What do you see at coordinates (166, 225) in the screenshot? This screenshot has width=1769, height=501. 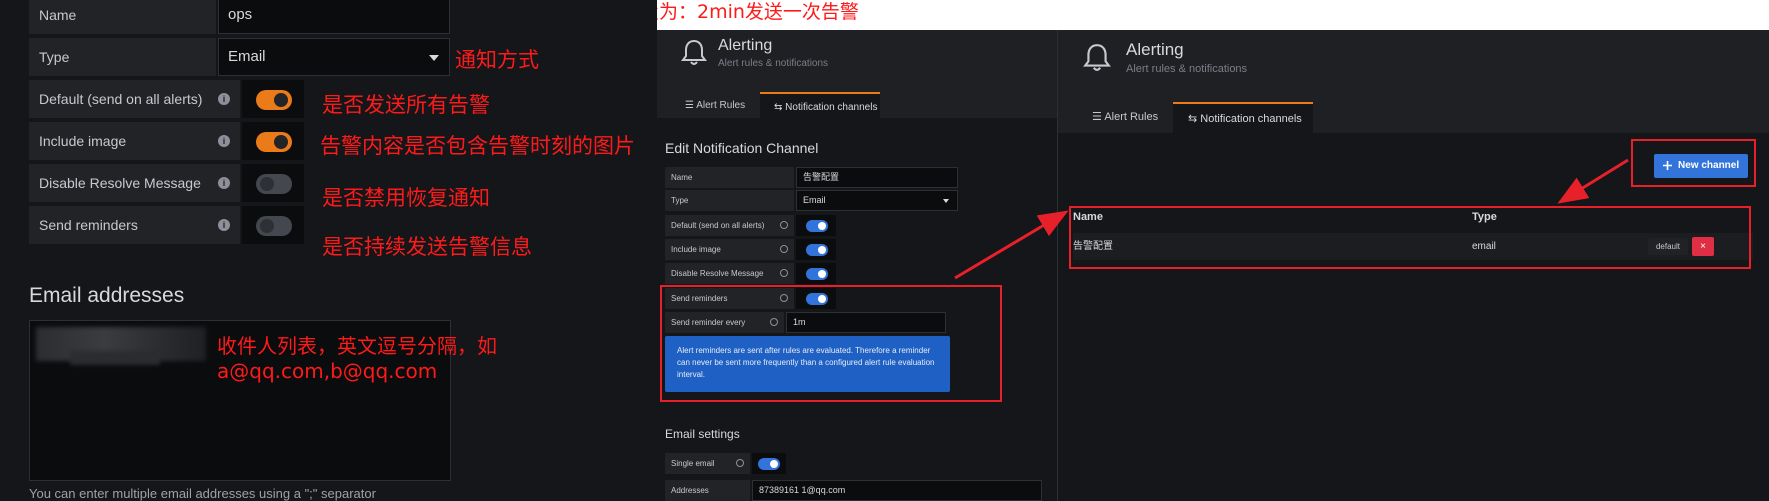 I see `toggle-row-send-reminders: Send reminders i` at bounding box center [166, 225].